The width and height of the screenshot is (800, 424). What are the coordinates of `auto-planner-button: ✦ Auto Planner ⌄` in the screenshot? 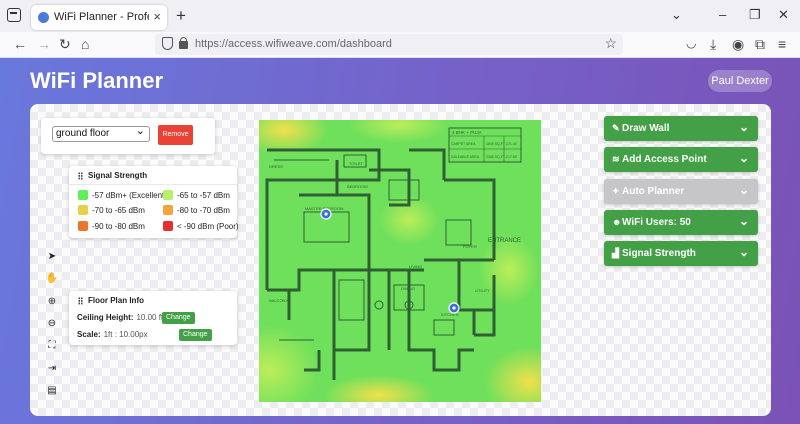 It's located at (681, 191).